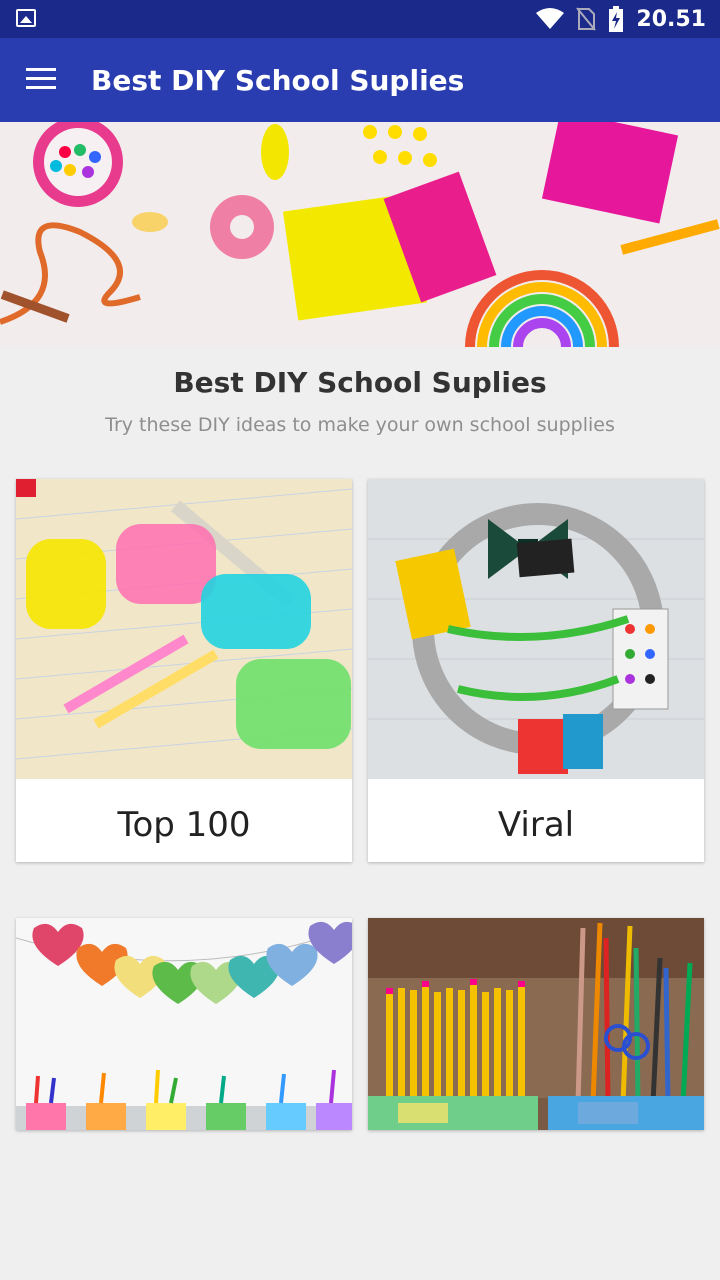 The height and width of the screenshot is (1280, 720). Describe the element at coordinates (550, 18) in the screenshot. I see `wifi-icon` at that location.